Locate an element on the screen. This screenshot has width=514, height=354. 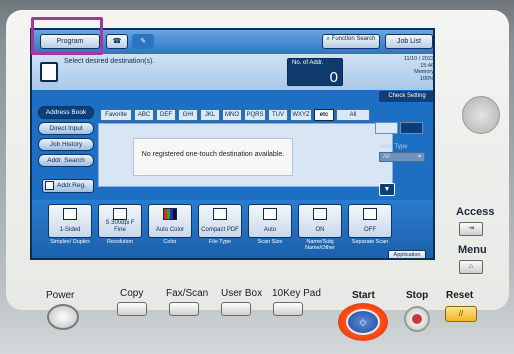
menu-label: Menu is located at coordinates (472, 250).